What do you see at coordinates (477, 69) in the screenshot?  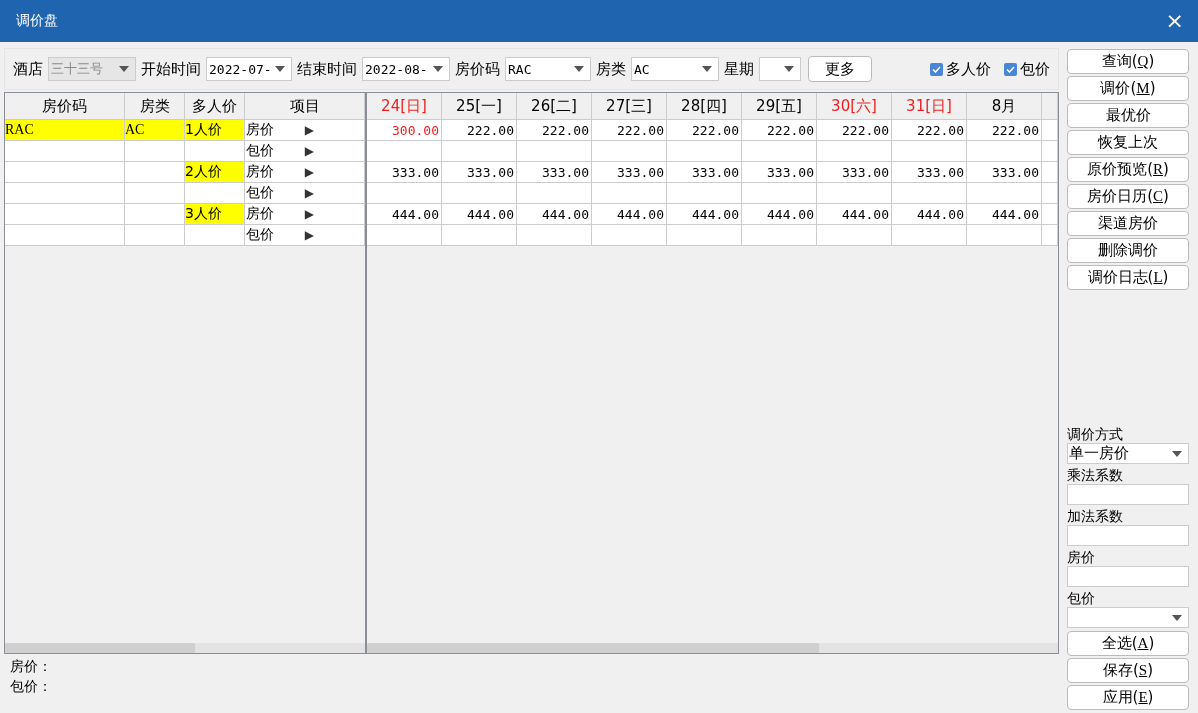 I see `filter-label: 房价码` at bounding box center [477, 69].